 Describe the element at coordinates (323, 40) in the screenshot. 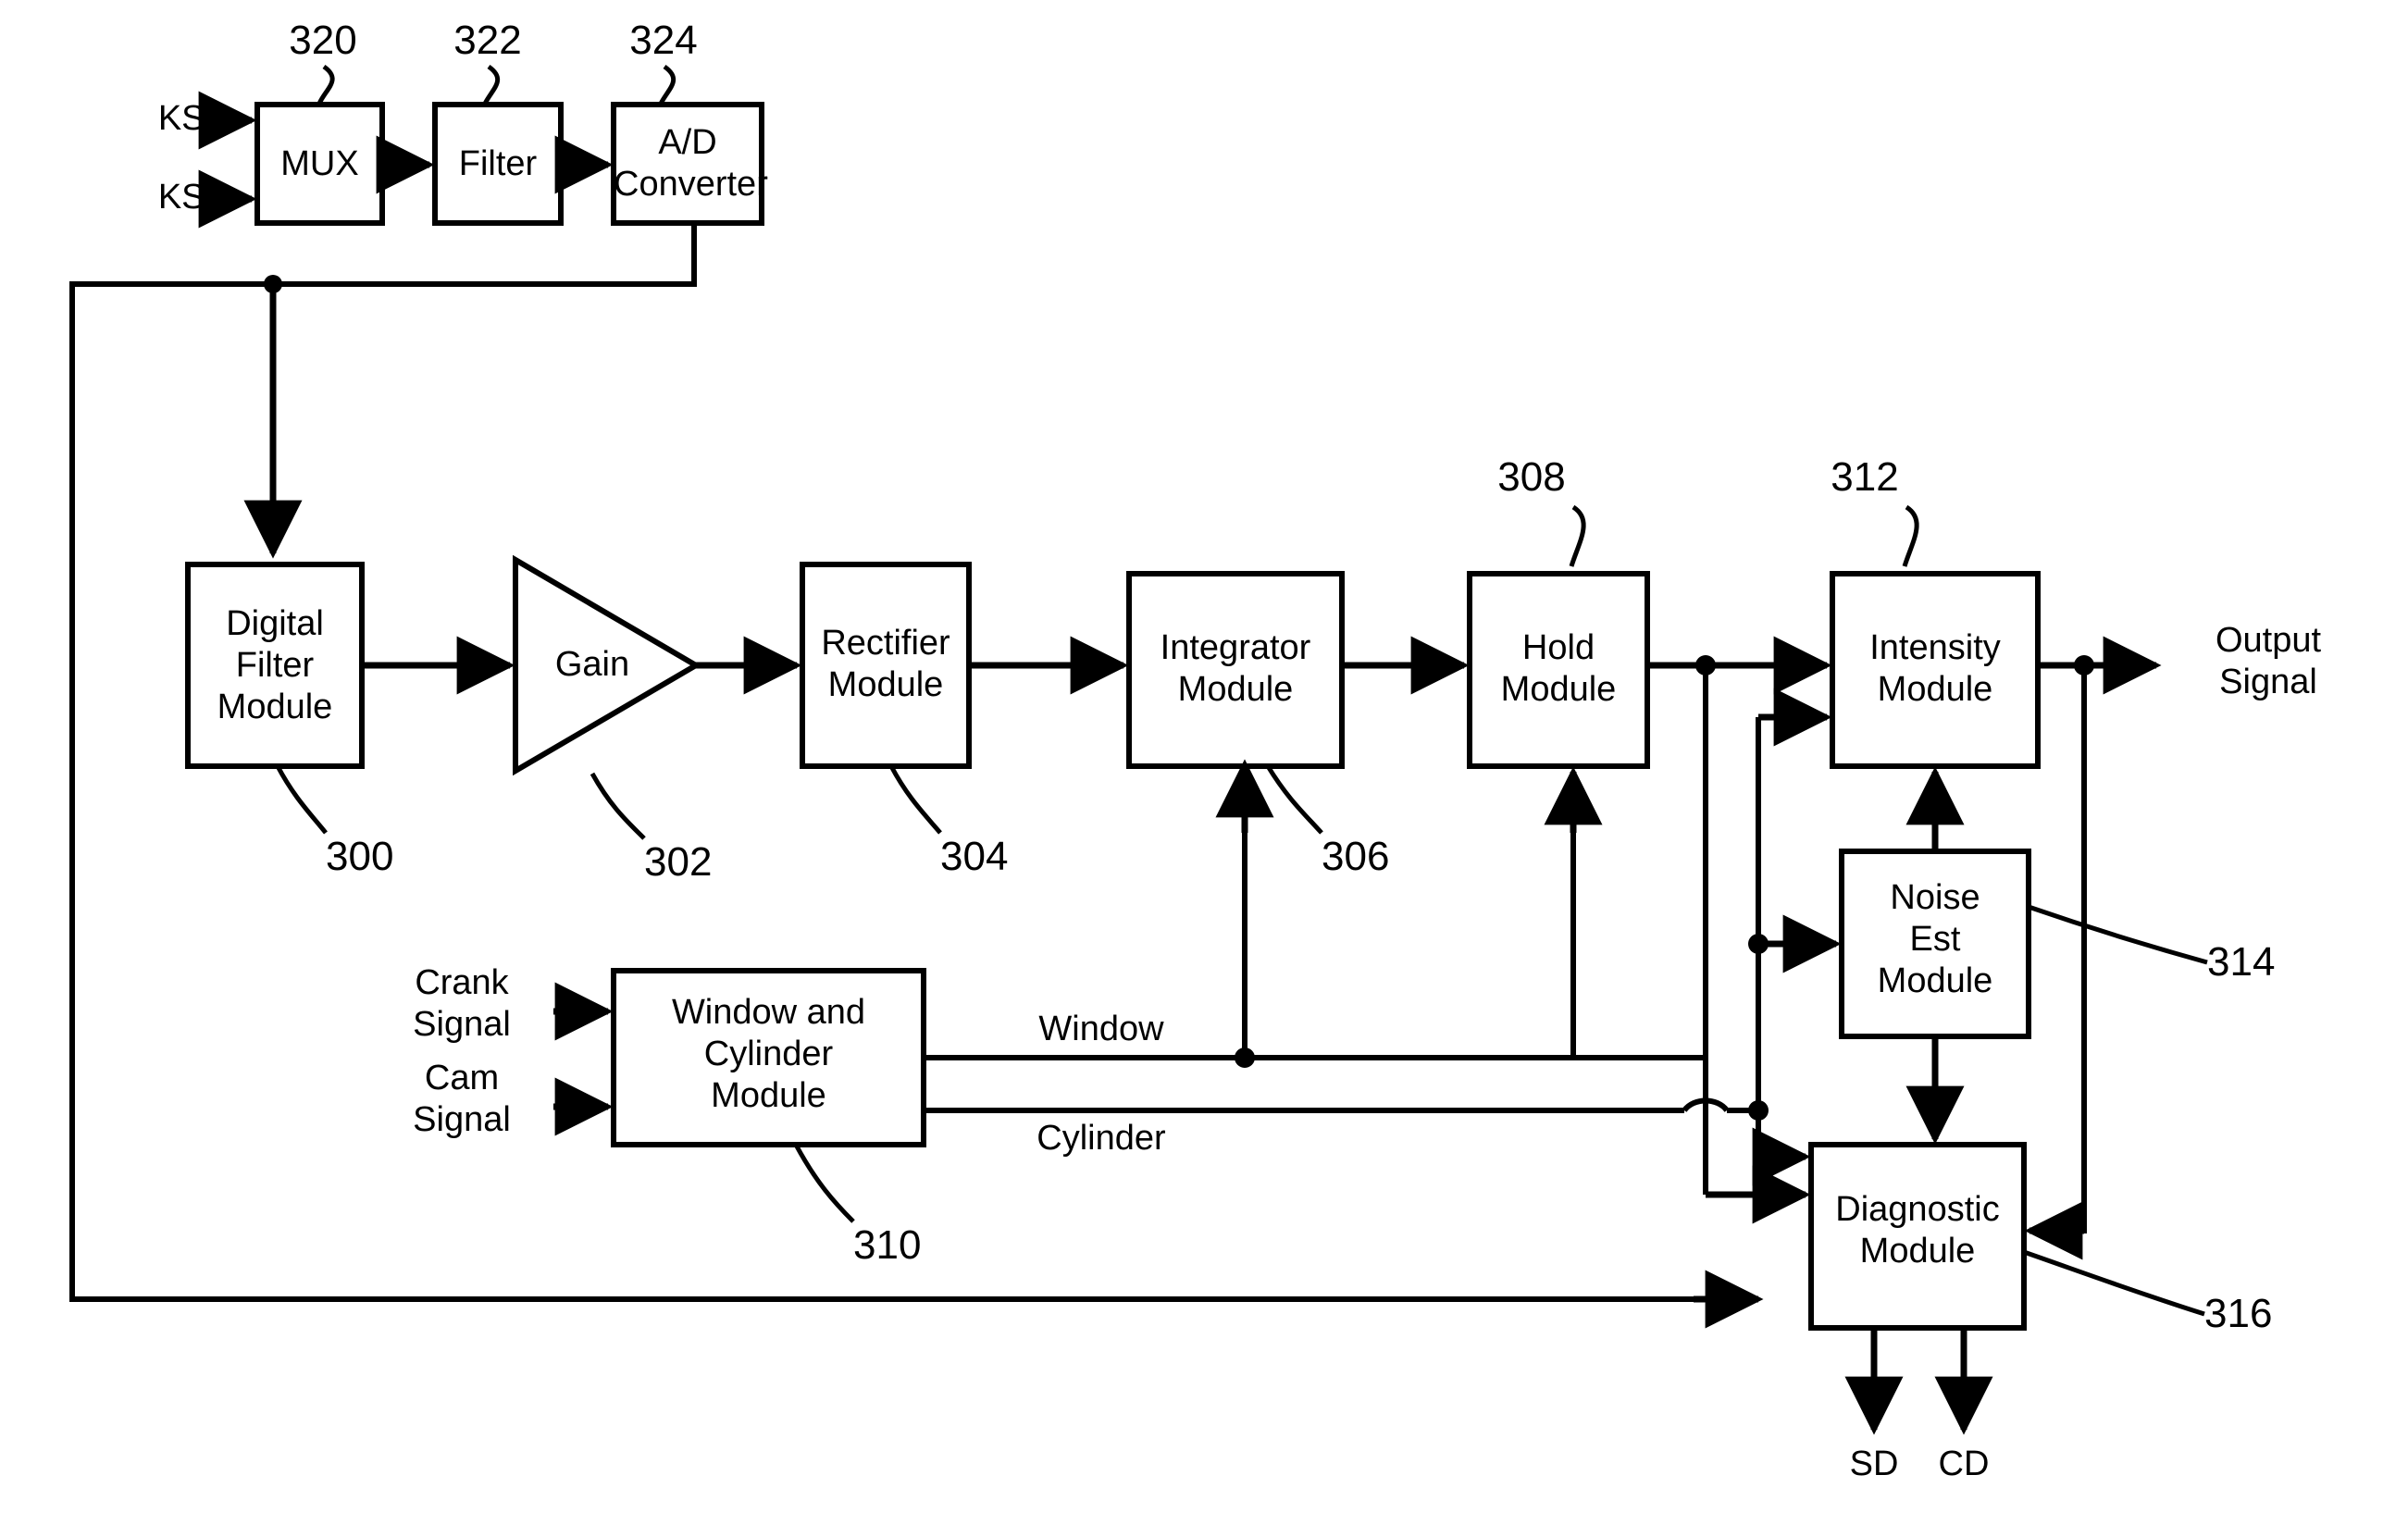

I see `ref-numeral-320: 320` at that location.